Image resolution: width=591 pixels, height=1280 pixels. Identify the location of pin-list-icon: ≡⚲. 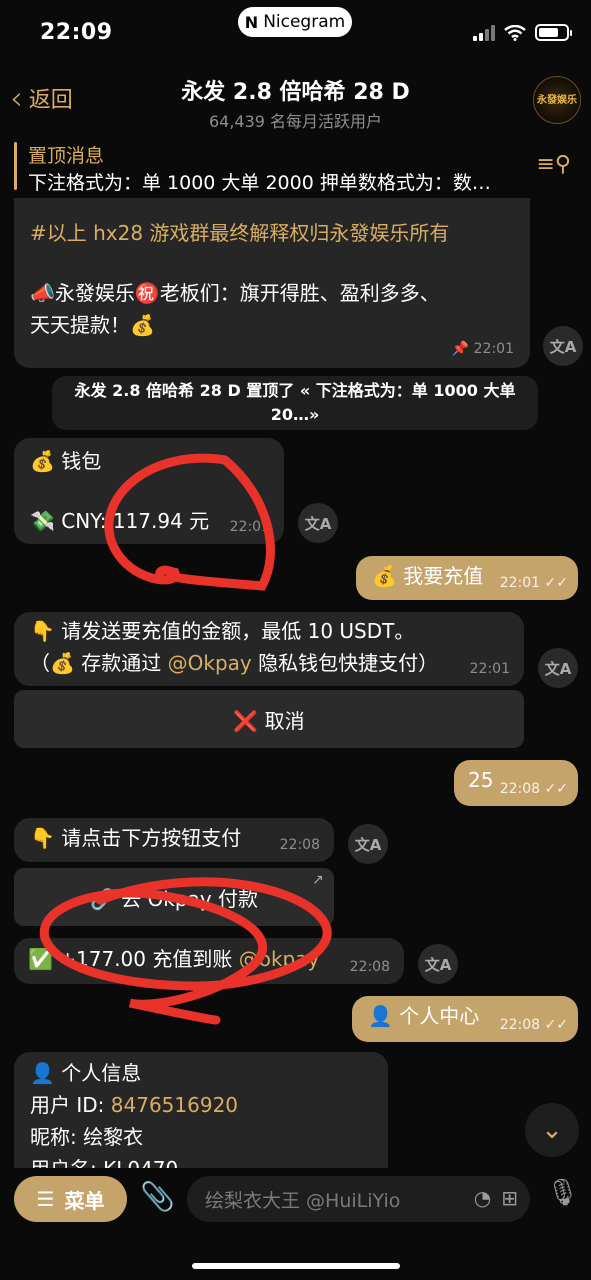
(553, 164).